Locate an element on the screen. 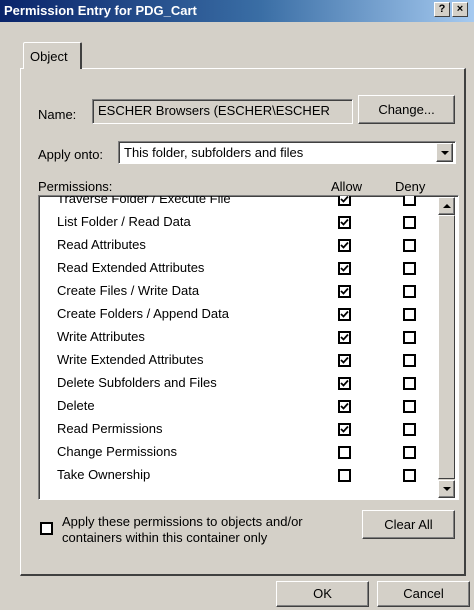 The image size is (474, 610). window-title: Permission Entry for PDG_Cart is located at coordinates (100, 10).